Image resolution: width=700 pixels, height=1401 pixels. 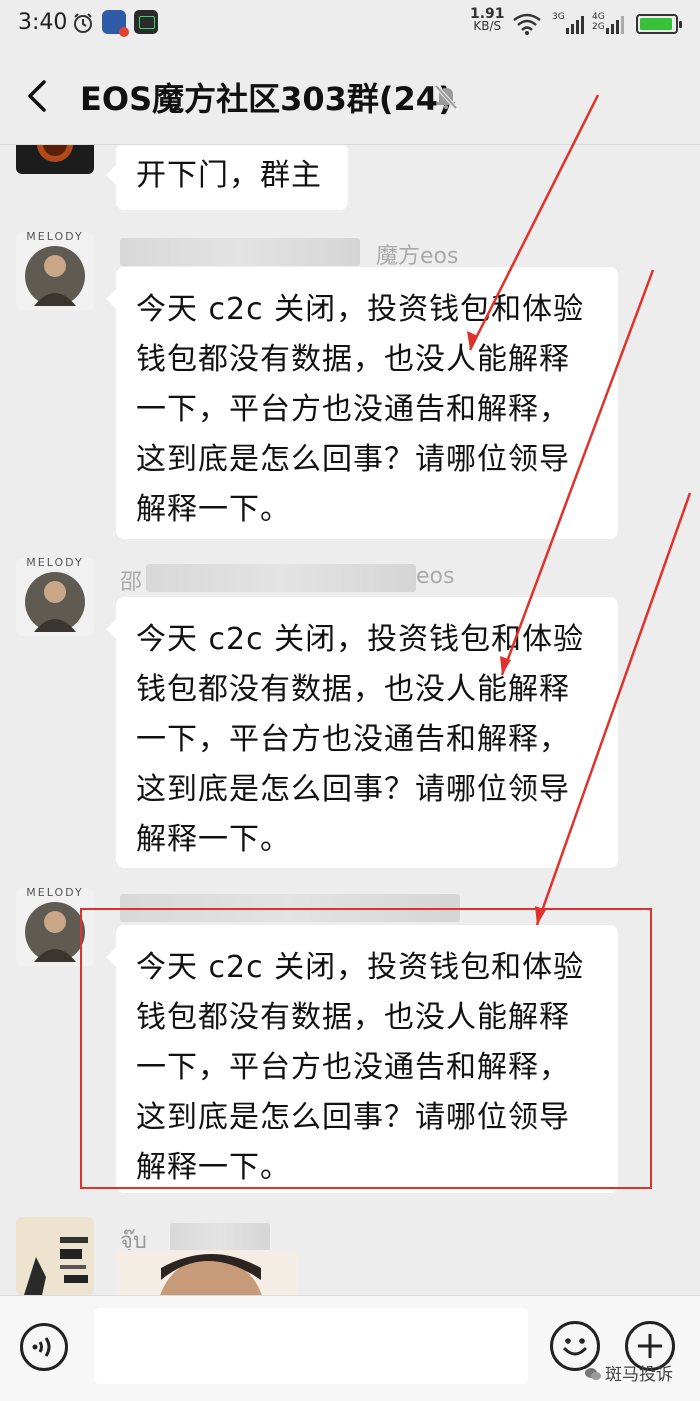 What do you see at coordinates (417, 256) in the screenshot?
I see `sender-name-text: 魔方eos` at bounding box center [417, 256].